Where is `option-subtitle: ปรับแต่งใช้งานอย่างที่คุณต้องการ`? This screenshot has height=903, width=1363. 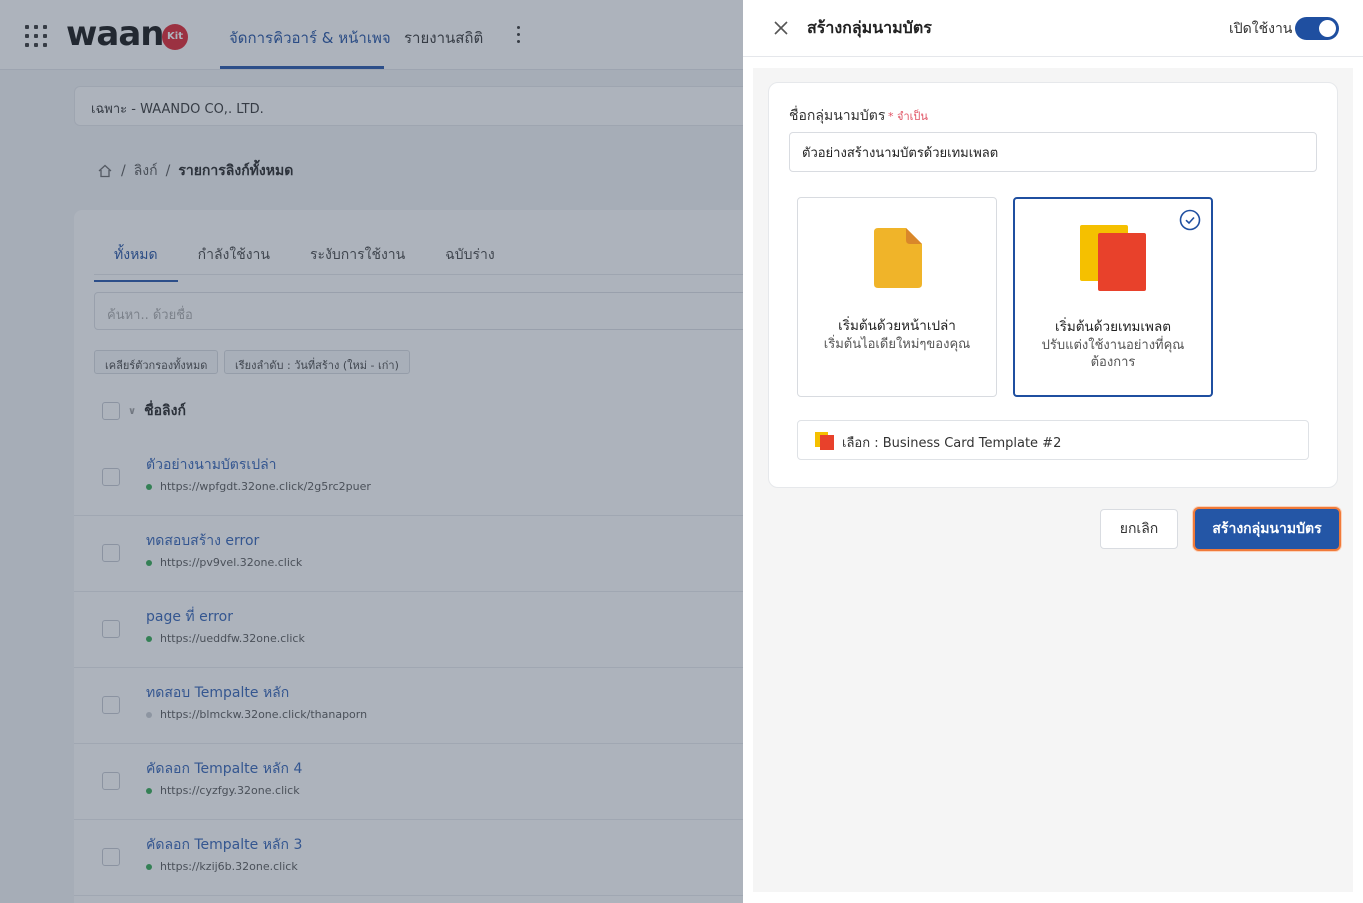 option-subtitle: ปรับแต่งใช้งานอย่างที่คุณต้องการ is located at coordinates (1113, 354).